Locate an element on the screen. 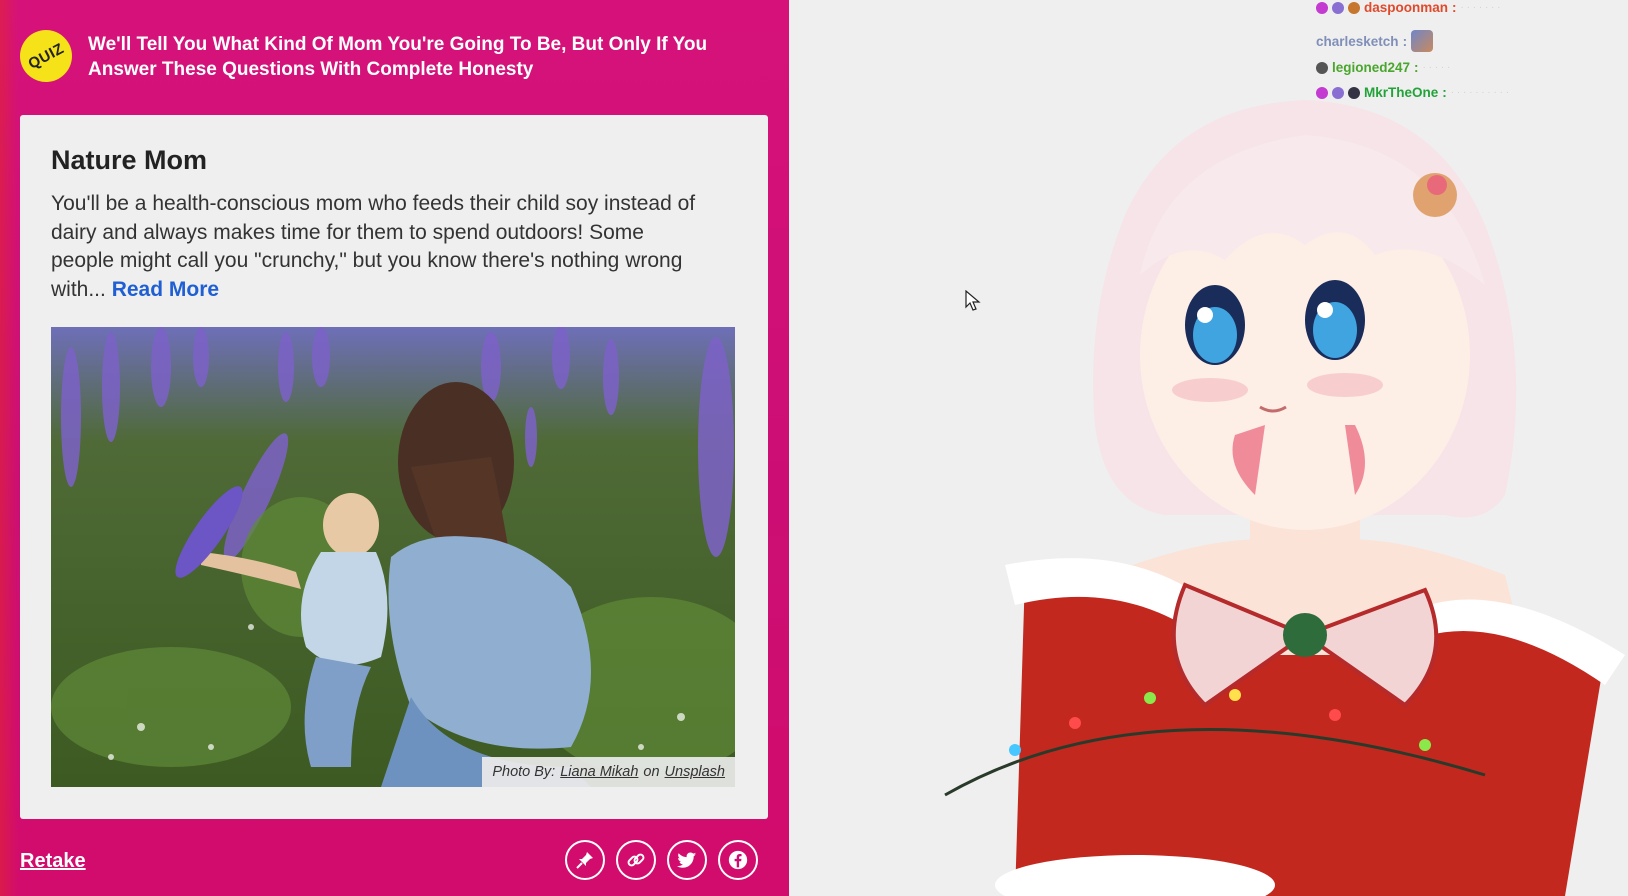  read-more-link: Read More is located at coordinates (165, 289).